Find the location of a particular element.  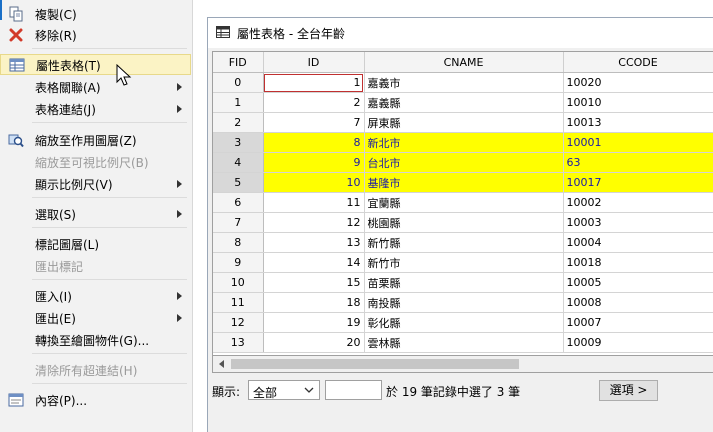

row-fid-cell: 1 is located at coordinates (238, 102).